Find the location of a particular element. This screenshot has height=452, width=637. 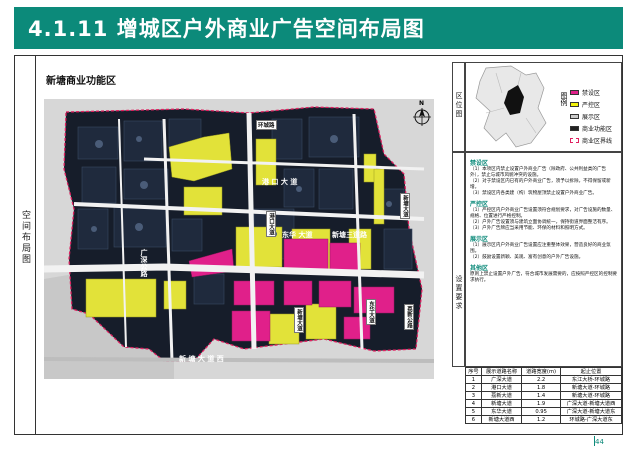

legend-title: 图例 is located at coordinates (564, 99).